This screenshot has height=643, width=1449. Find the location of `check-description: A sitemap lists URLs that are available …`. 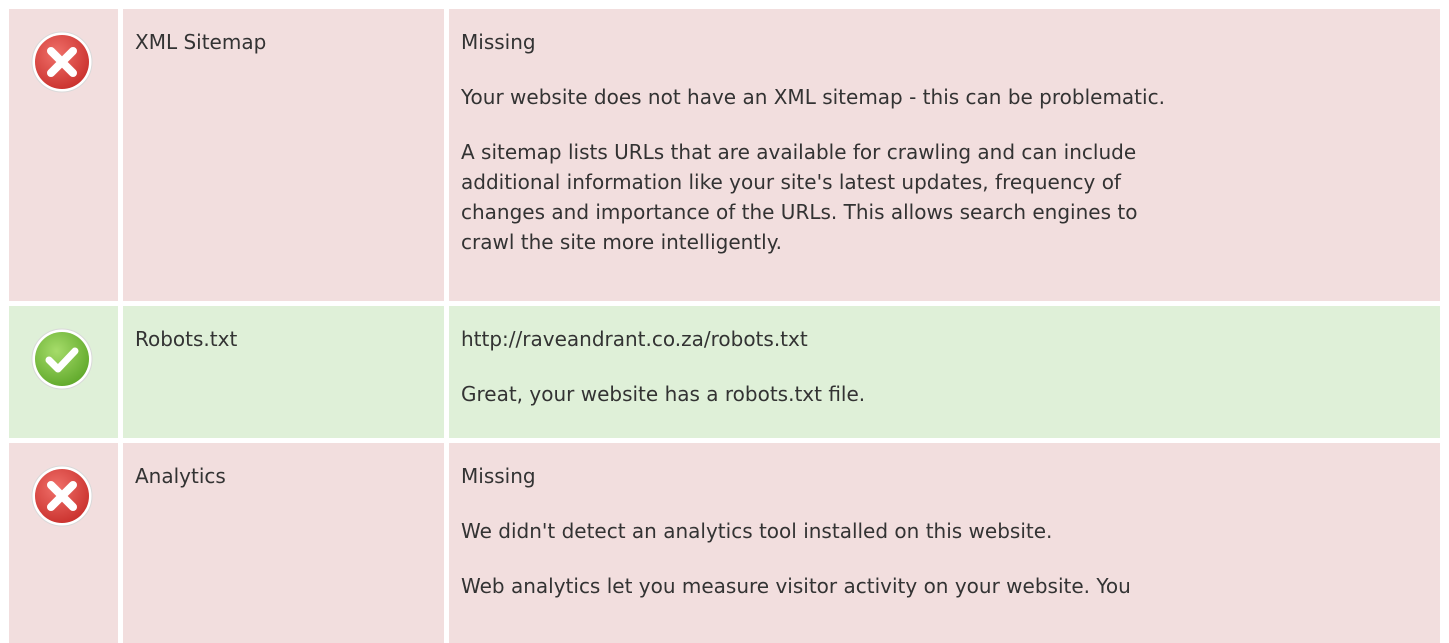

check-description: A sitemap lists URLs that are available … is located at coordinates (944, 197).